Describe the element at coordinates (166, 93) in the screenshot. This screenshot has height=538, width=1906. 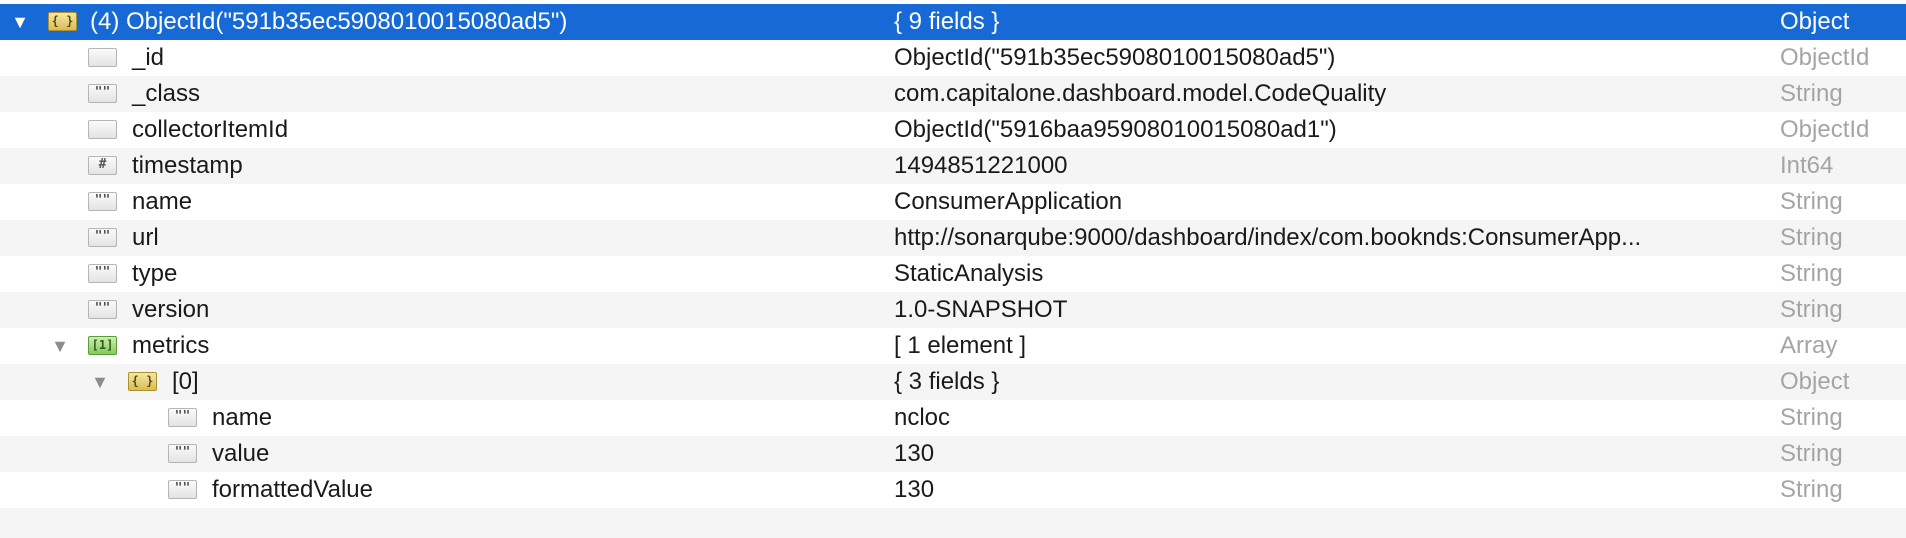
I see `field-key: _class` at that location.